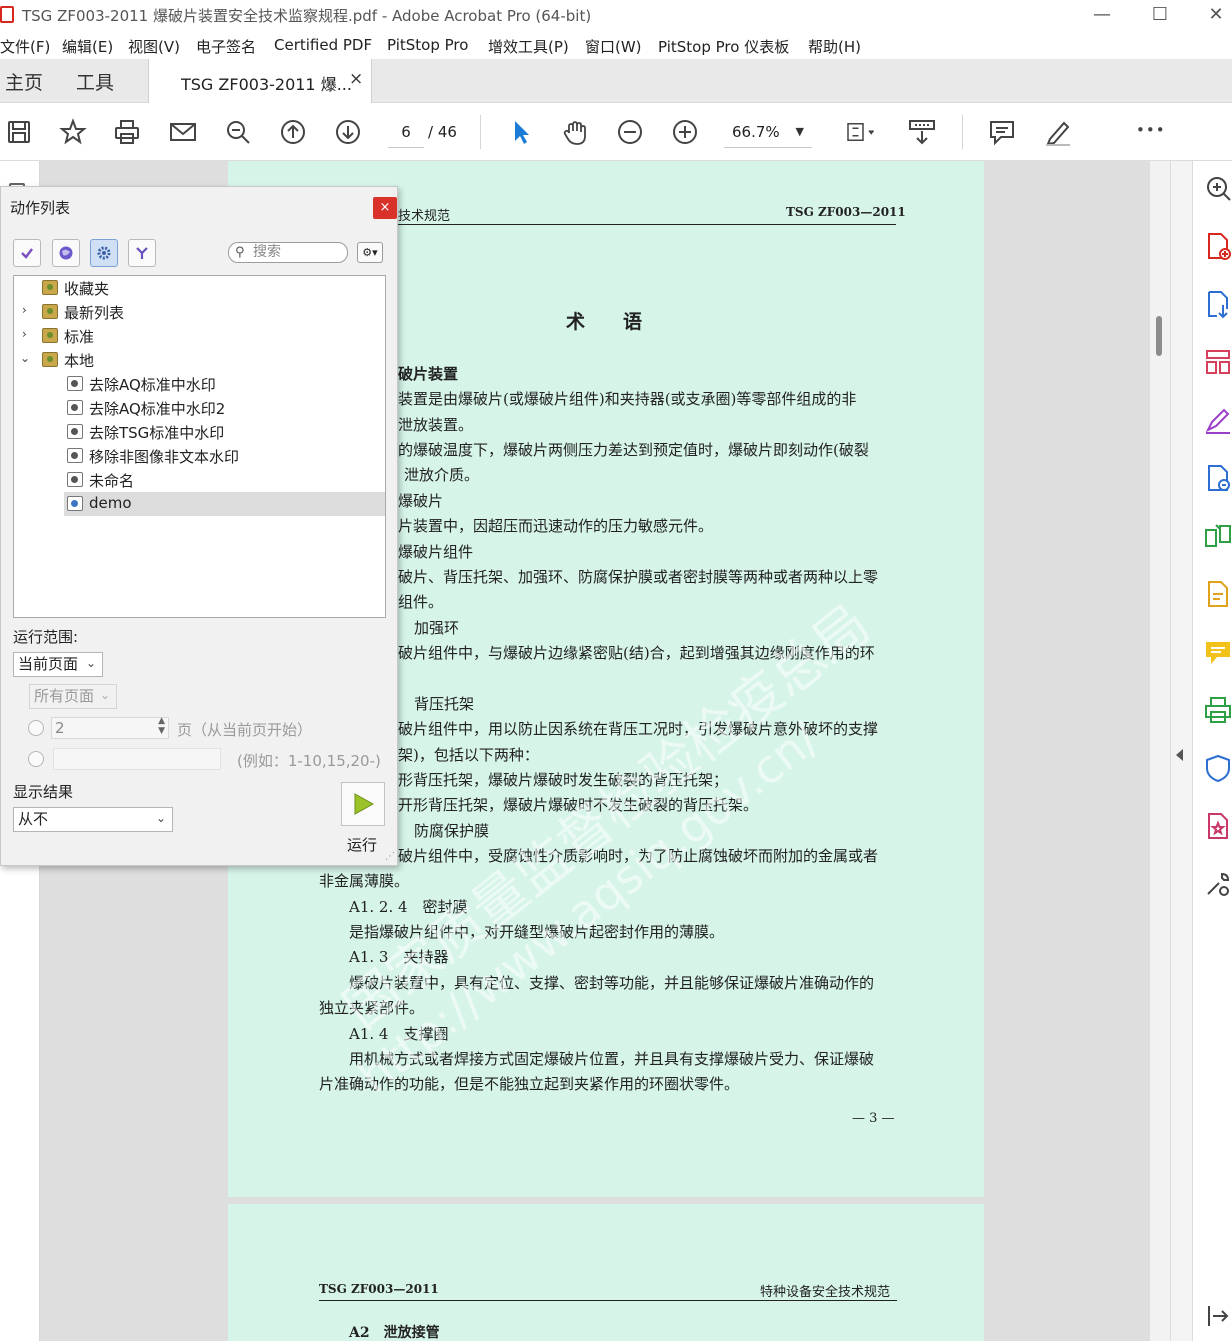 This screenshot has height=1341, width=1232. I want to click on menu-help: 帮助(H), so click(834, 46).